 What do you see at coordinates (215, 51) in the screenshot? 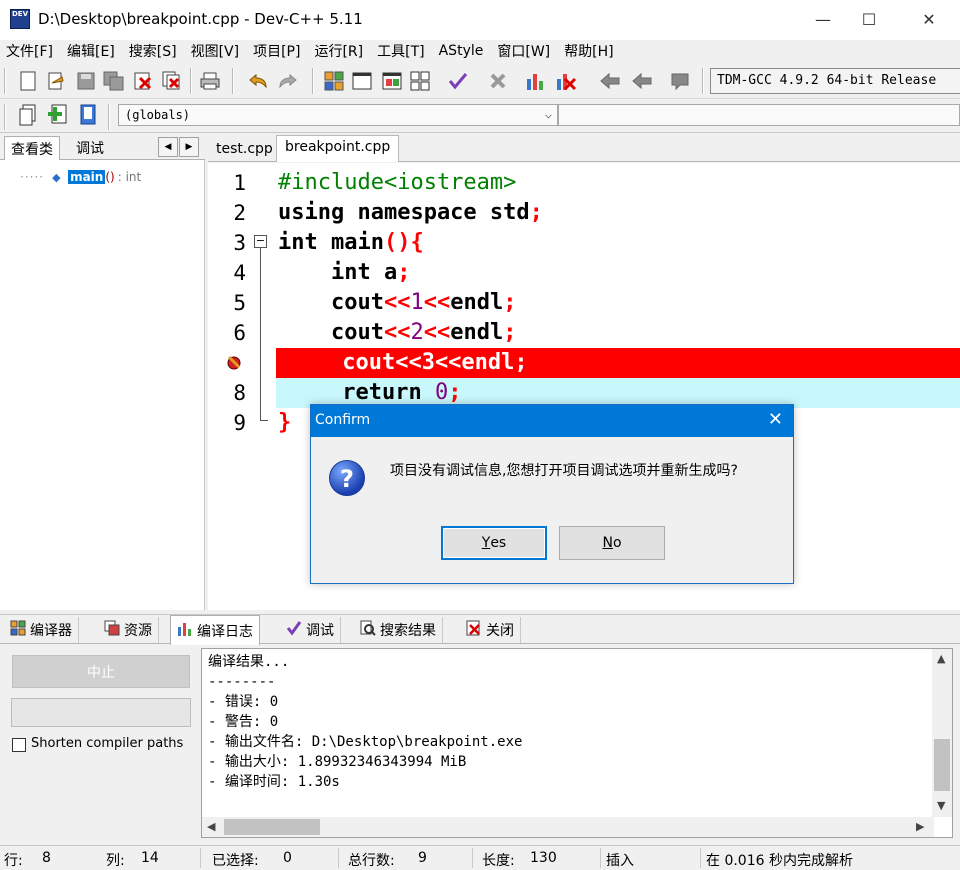
I see `menu-view: 视图[V]` at bounding box center [215, 51].